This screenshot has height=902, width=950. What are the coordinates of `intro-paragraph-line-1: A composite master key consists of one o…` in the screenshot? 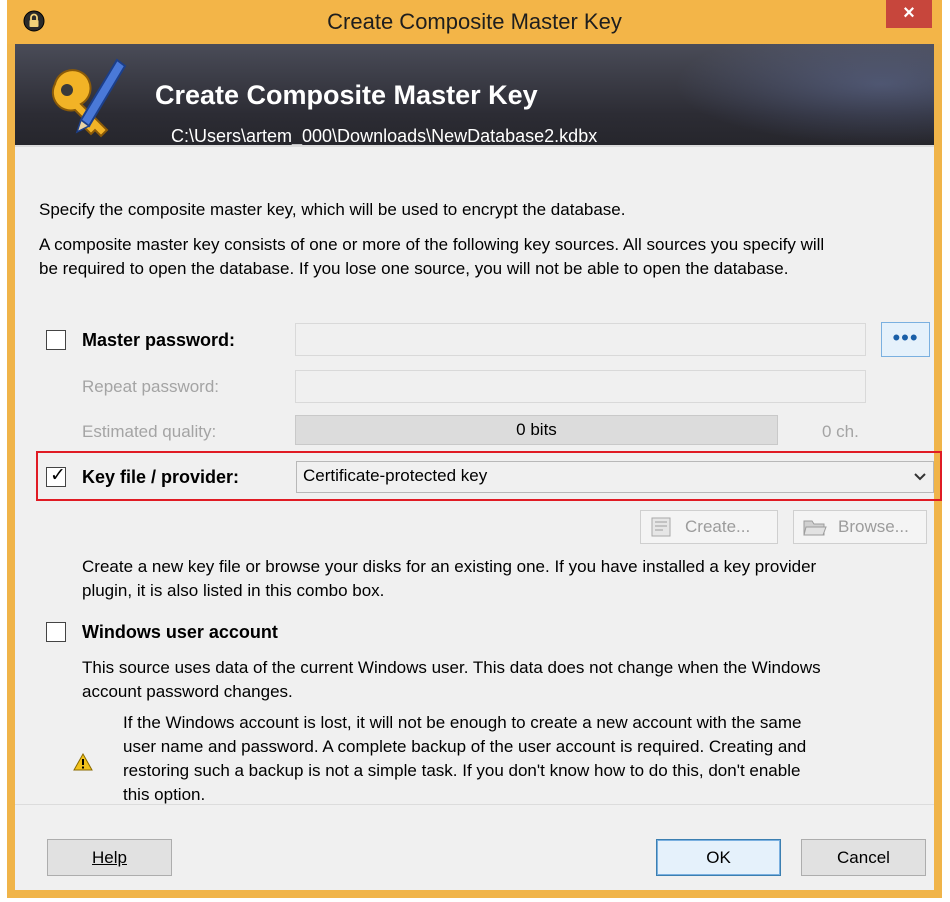 It's located at (432, 244).